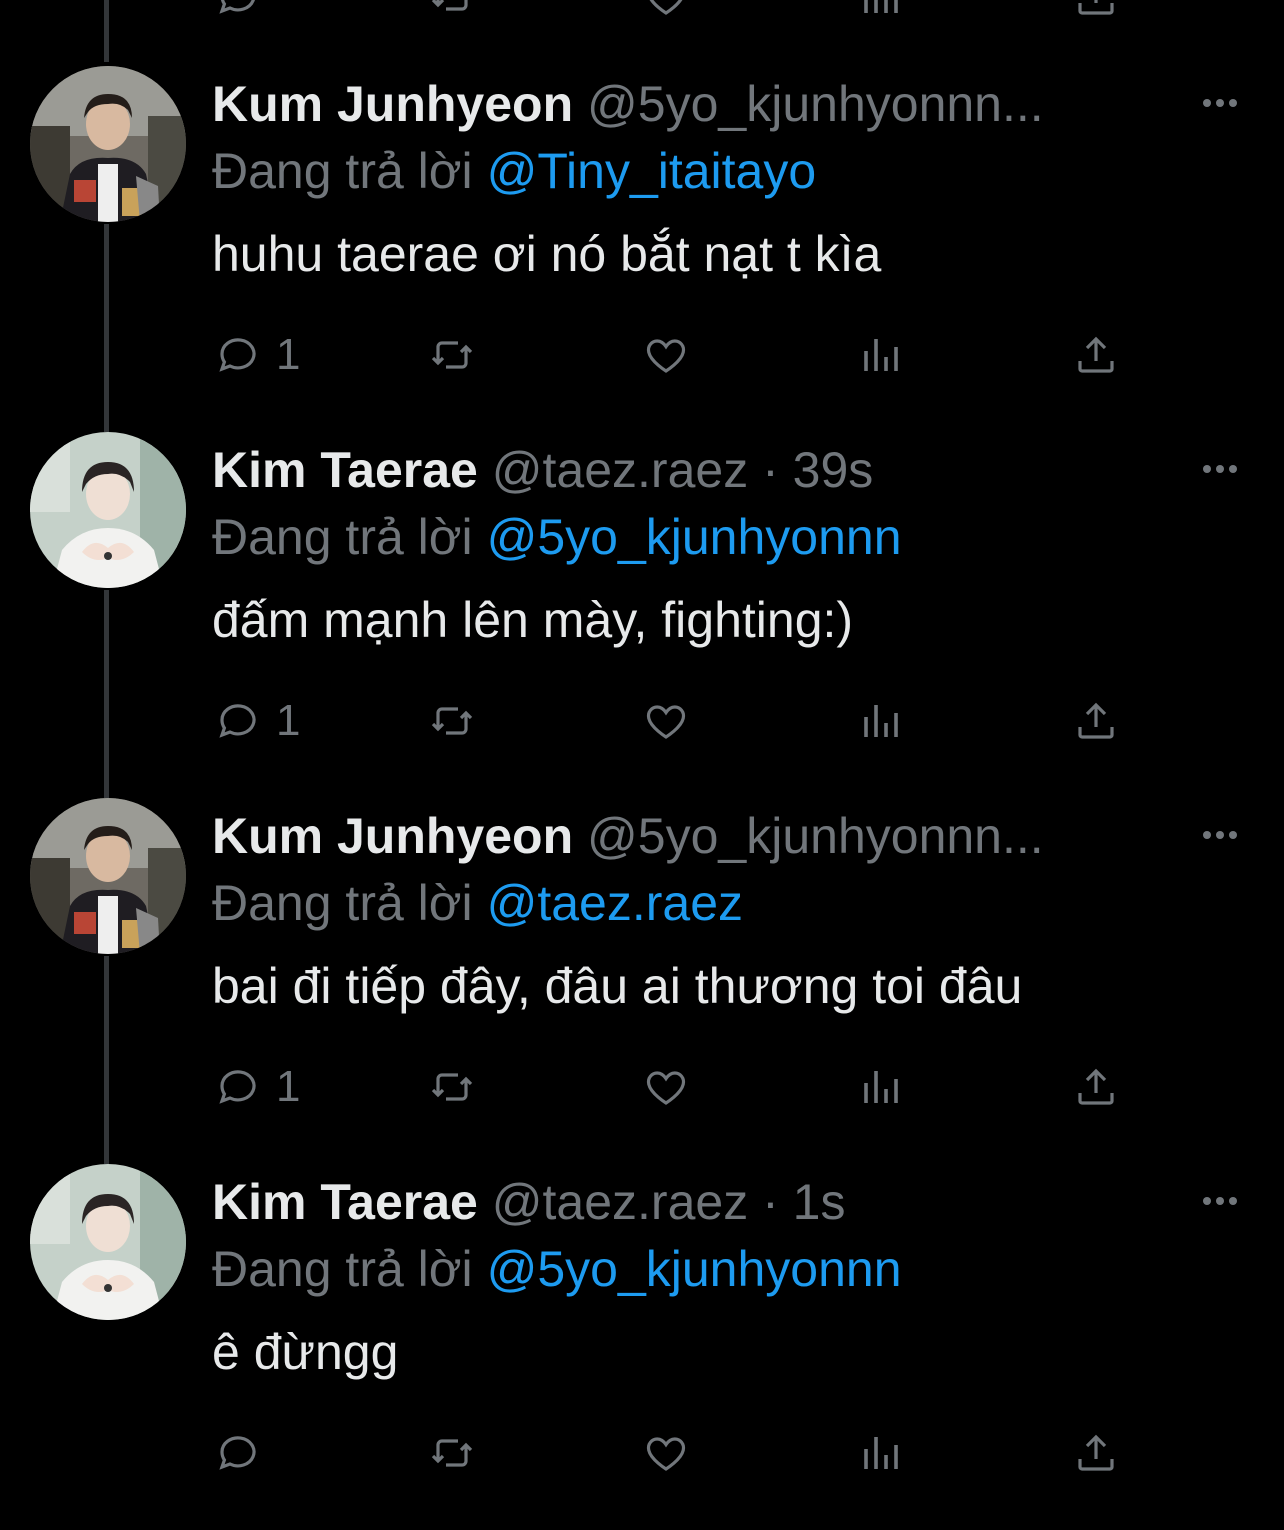 This screenshot has height=1530, width=1284. I want to click on tweet-header: Kim Taerae @taez.raez · 39s, so click(542, 470).